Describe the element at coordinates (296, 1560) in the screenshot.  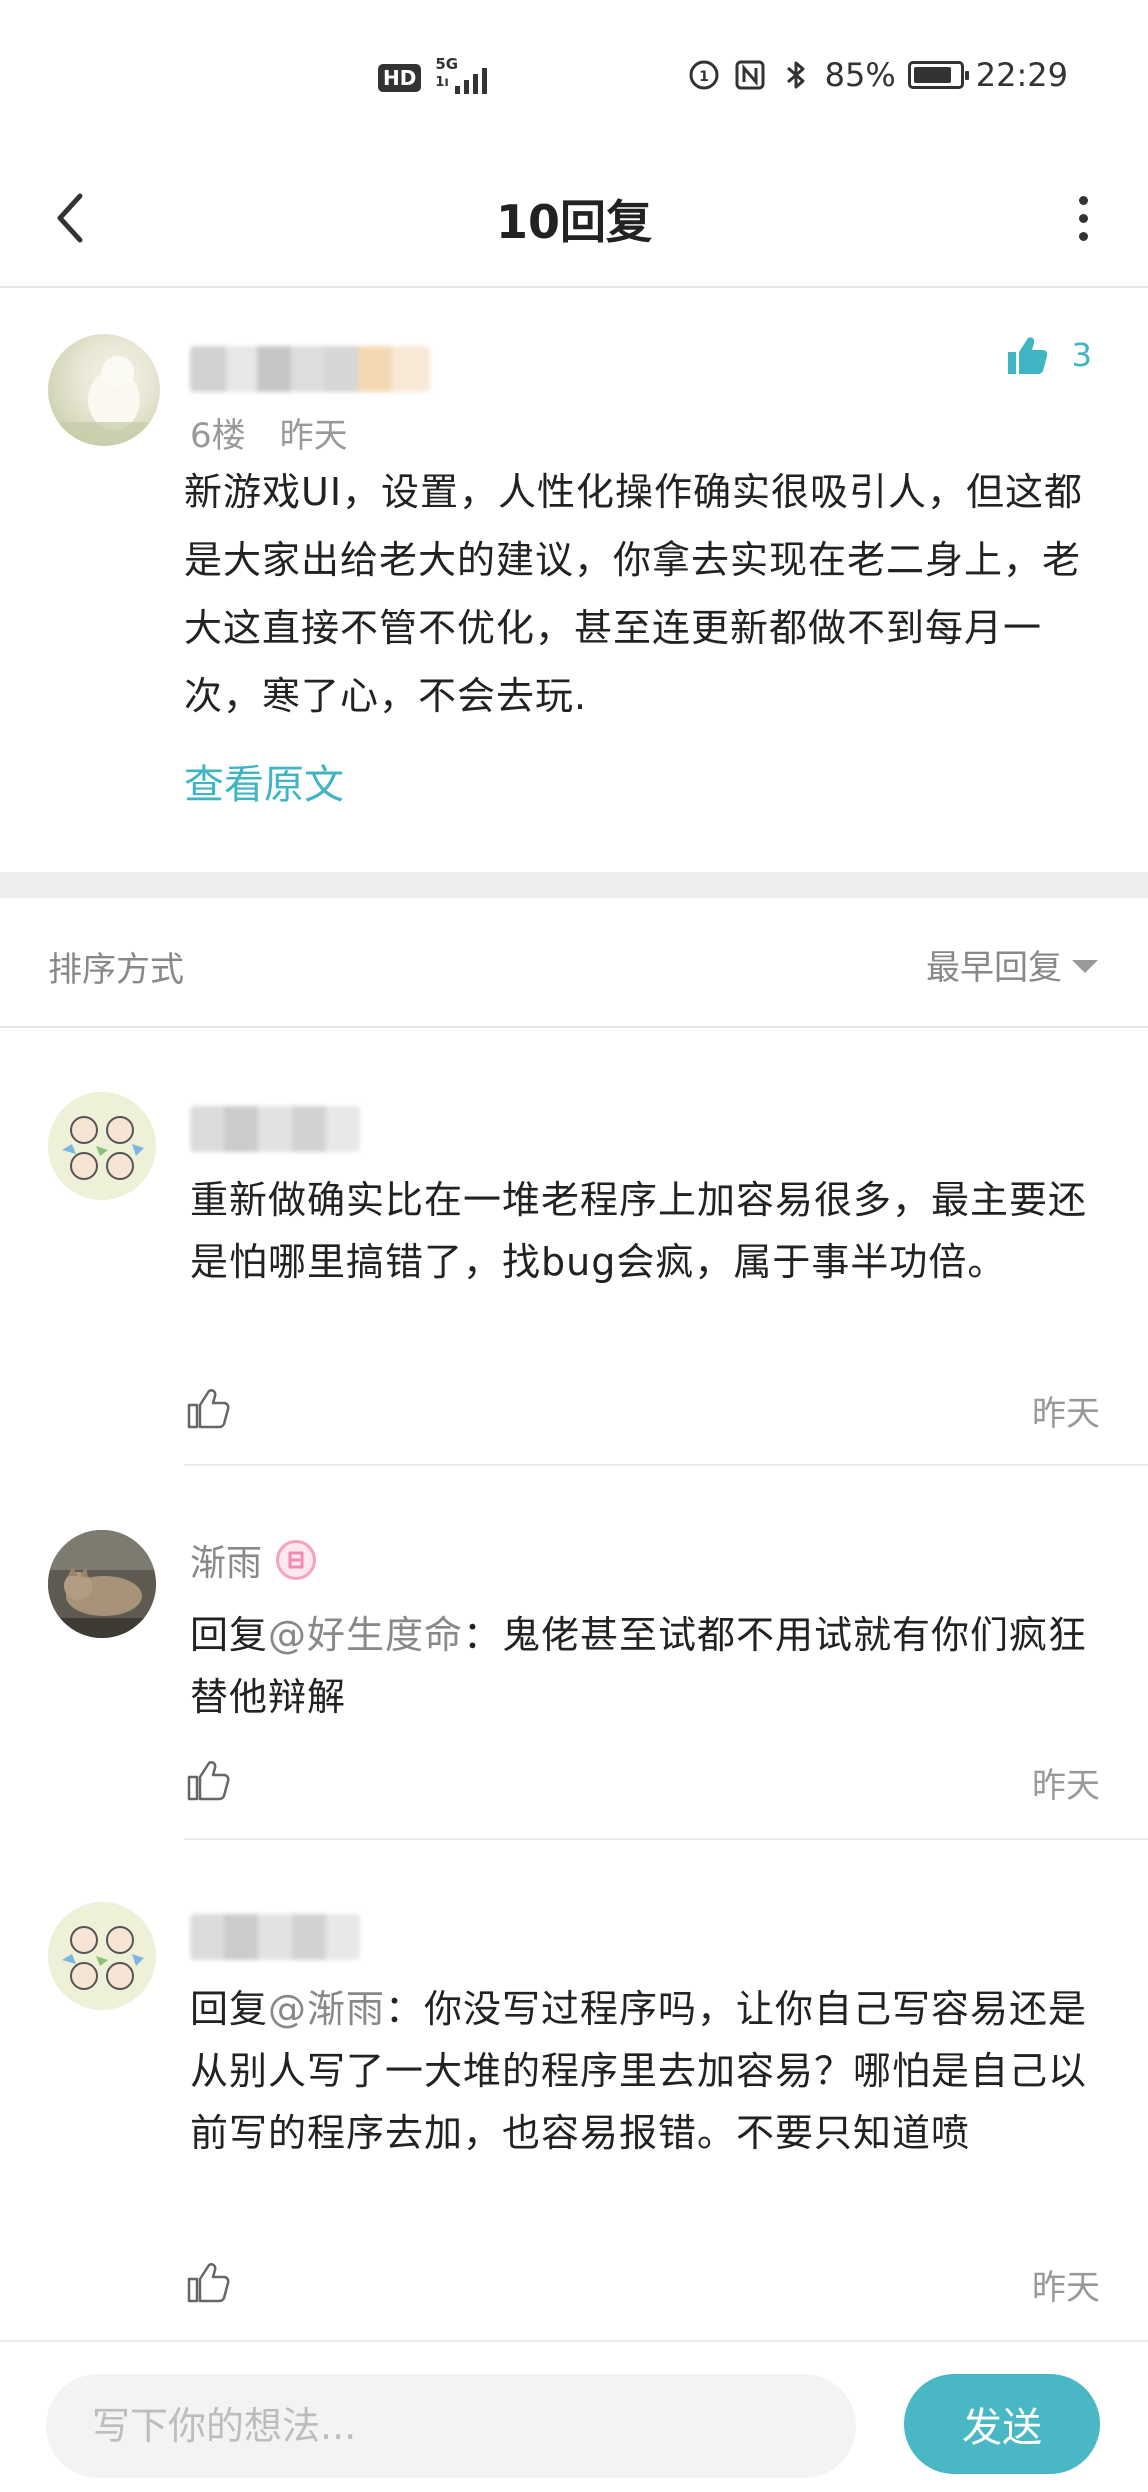
I see `level-badge-icon` at that location.